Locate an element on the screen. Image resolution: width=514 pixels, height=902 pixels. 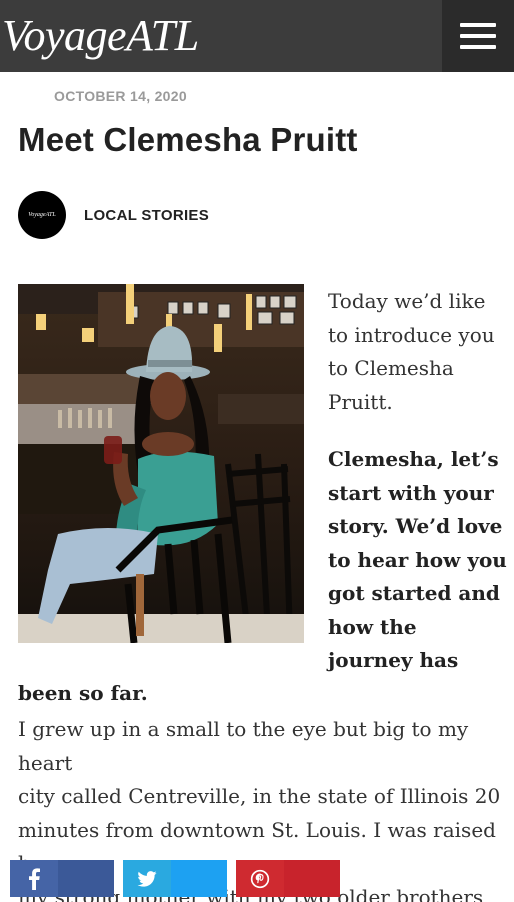
category-link: LOCAL STORIES is located at coordinates (146, 215).